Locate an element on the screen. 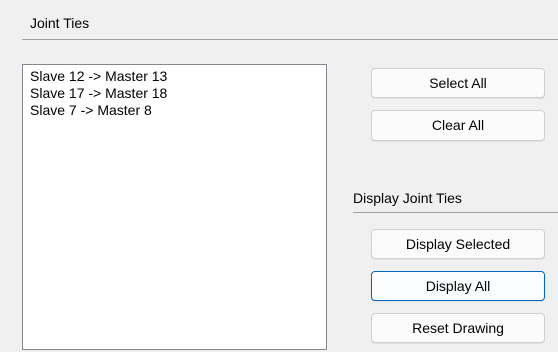 The height and width of the screenshot is (352, 558). display-selected-button: Display Selected is located at coordinates (458, 244).